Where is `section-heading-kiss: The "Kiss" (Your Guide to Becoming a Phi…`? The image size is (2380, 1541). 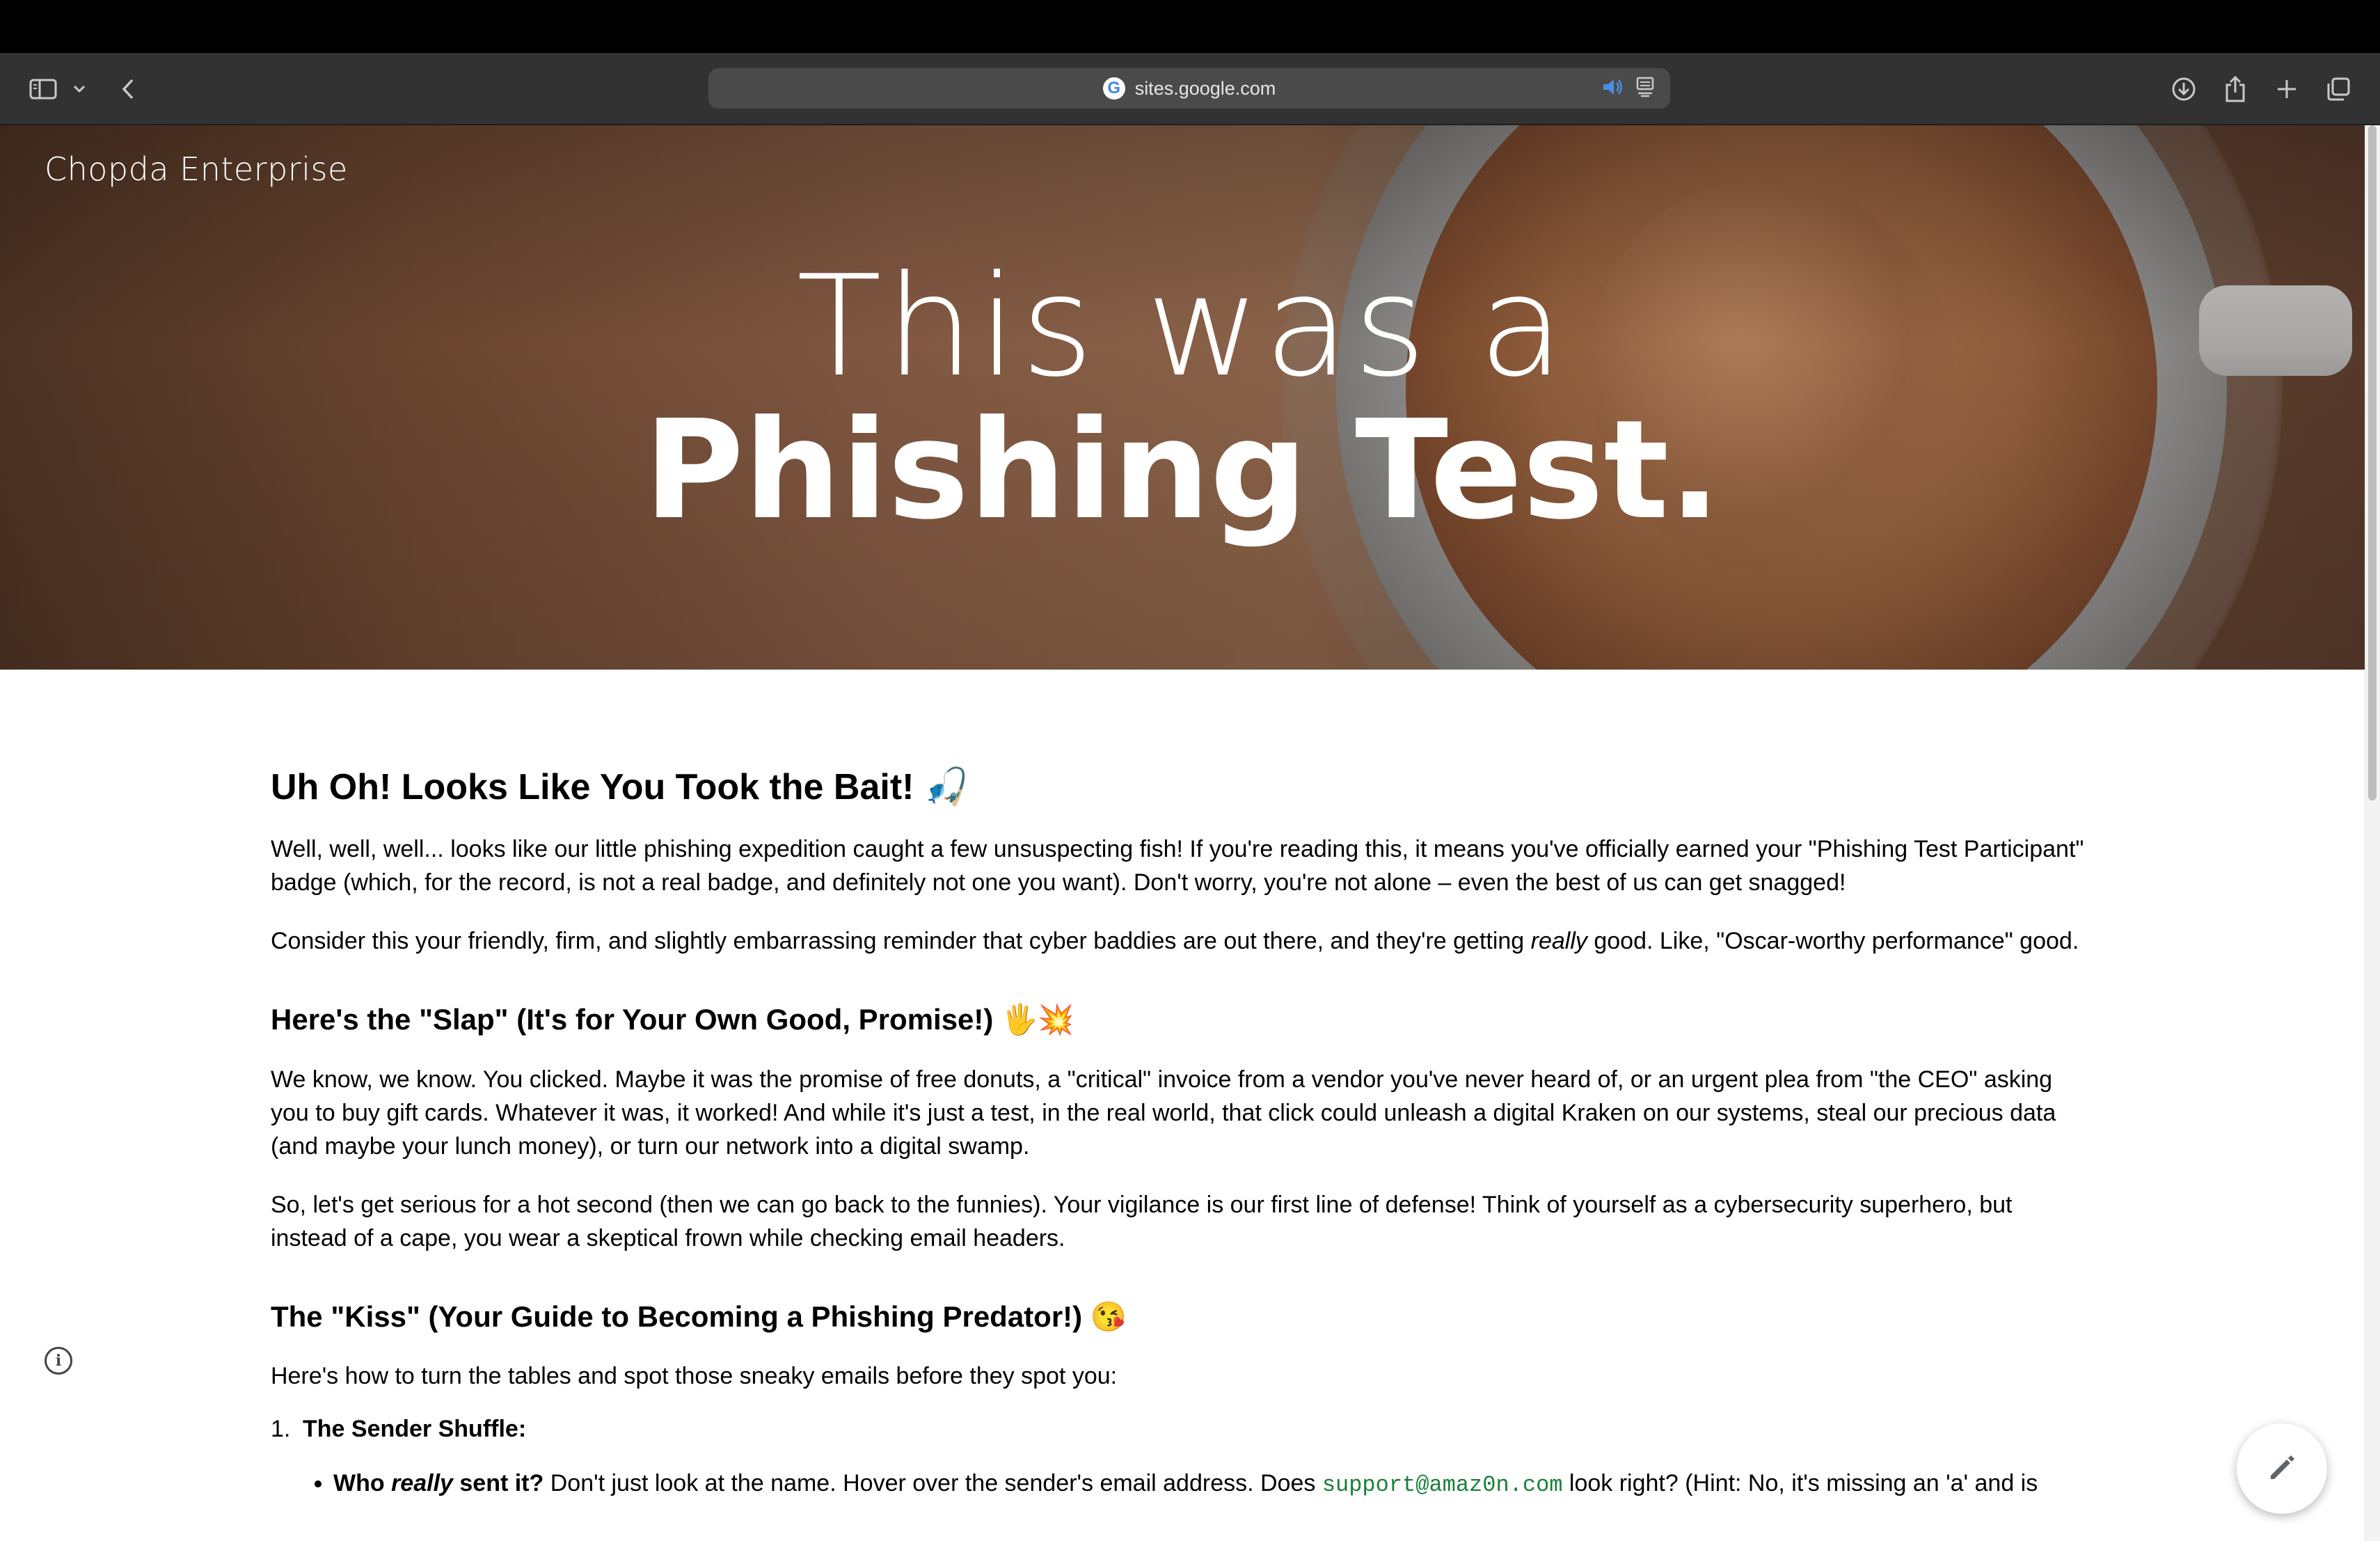
section-heading-kiss: The "Kiss" (Your Guide to Becoming a Phi… is located at coordinates (699, 1316).